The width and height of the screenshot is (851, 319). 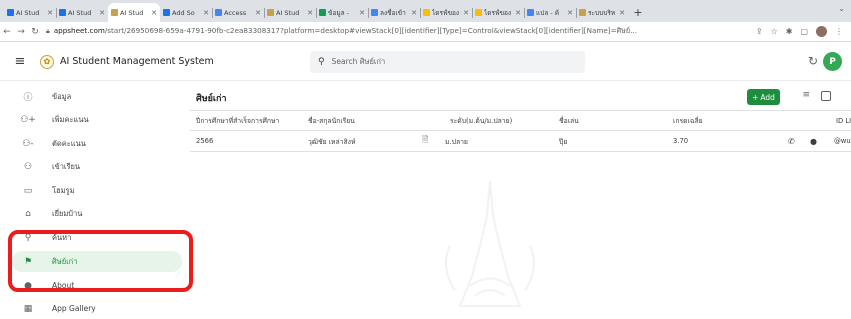 What do you see at coordinates (28, 119) in the screenshot?
I see `person-add-icon: ⚇+` at bounding box center [28, 119].